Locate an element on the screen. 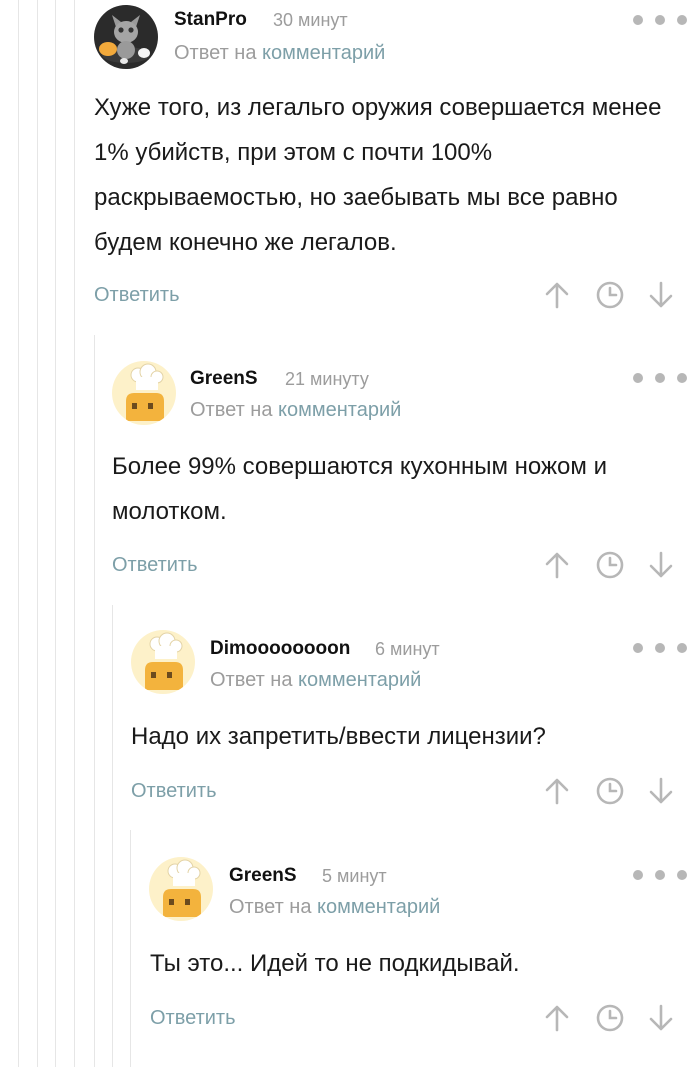  more-options-icon is located at coordinates (660, 875).